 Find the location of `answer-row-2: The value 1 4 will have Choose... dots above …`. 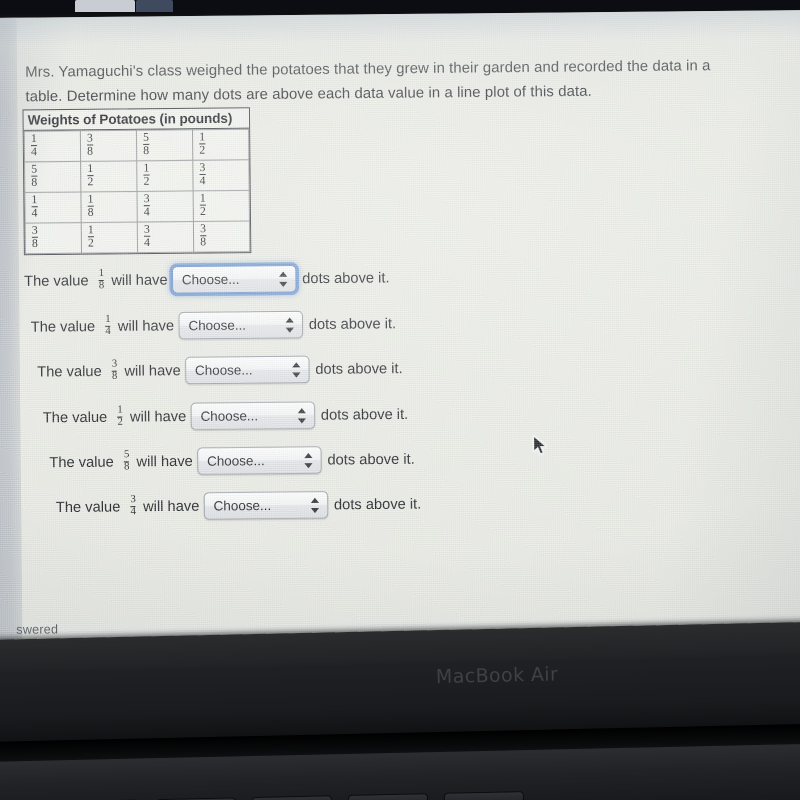

answer-row-2: The value 1 4 will have Choose... dots above … is located at coordinates (214, 325).